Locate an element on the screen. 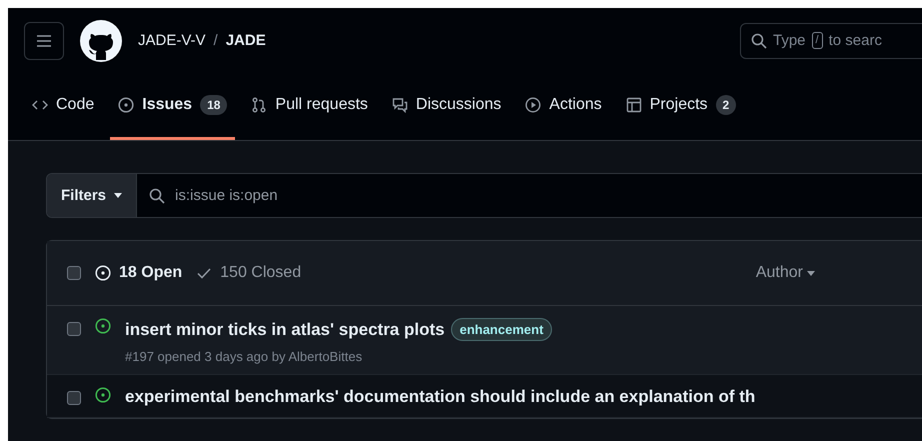 The height and width of the screenshot is (441, 922). menu-button is located at coordinates (44, 41).